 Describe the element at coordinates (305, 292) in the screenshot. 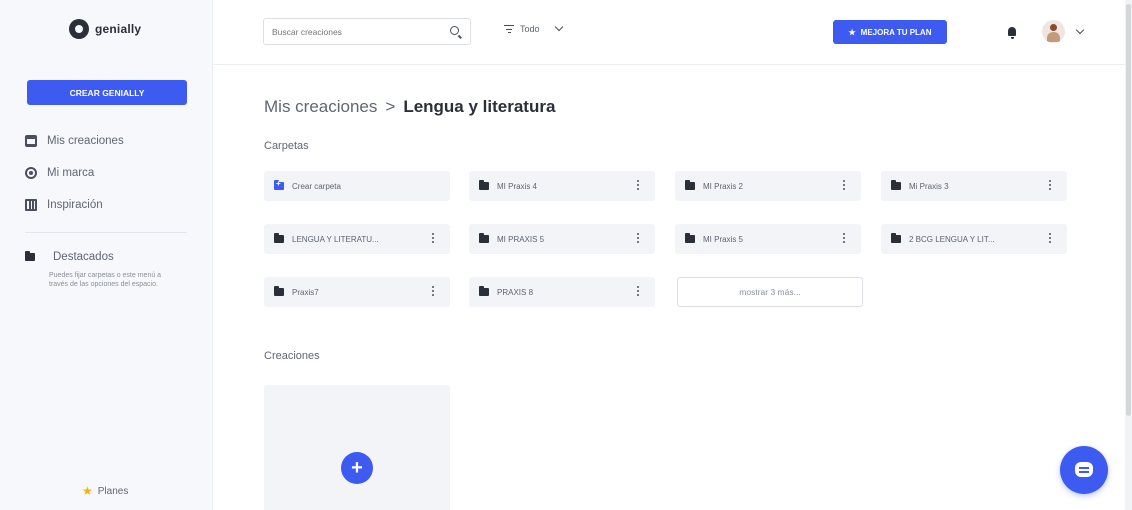

I see `folder-name: Praxis7` at that location.